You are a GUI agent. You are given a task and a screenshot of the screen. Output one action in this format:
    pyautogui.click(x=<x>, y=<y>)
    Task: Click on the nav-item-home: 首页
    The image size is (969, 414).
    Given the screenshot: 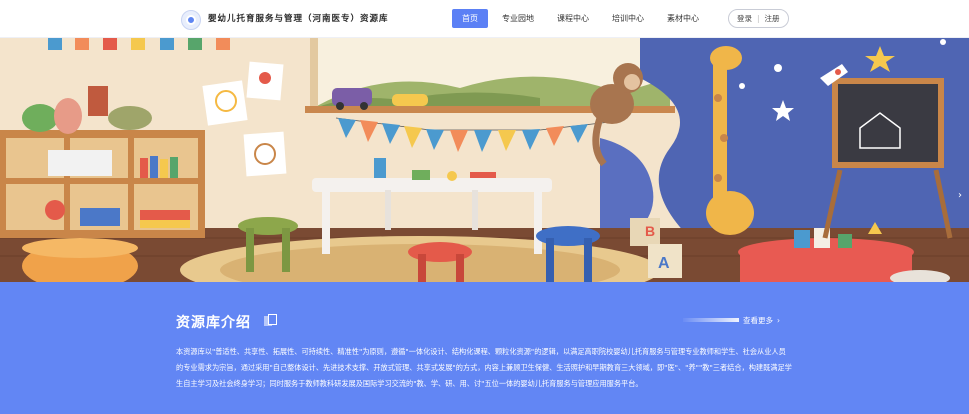 What is the action you would take?
    pyautogui.click(x=470, y=18)
    